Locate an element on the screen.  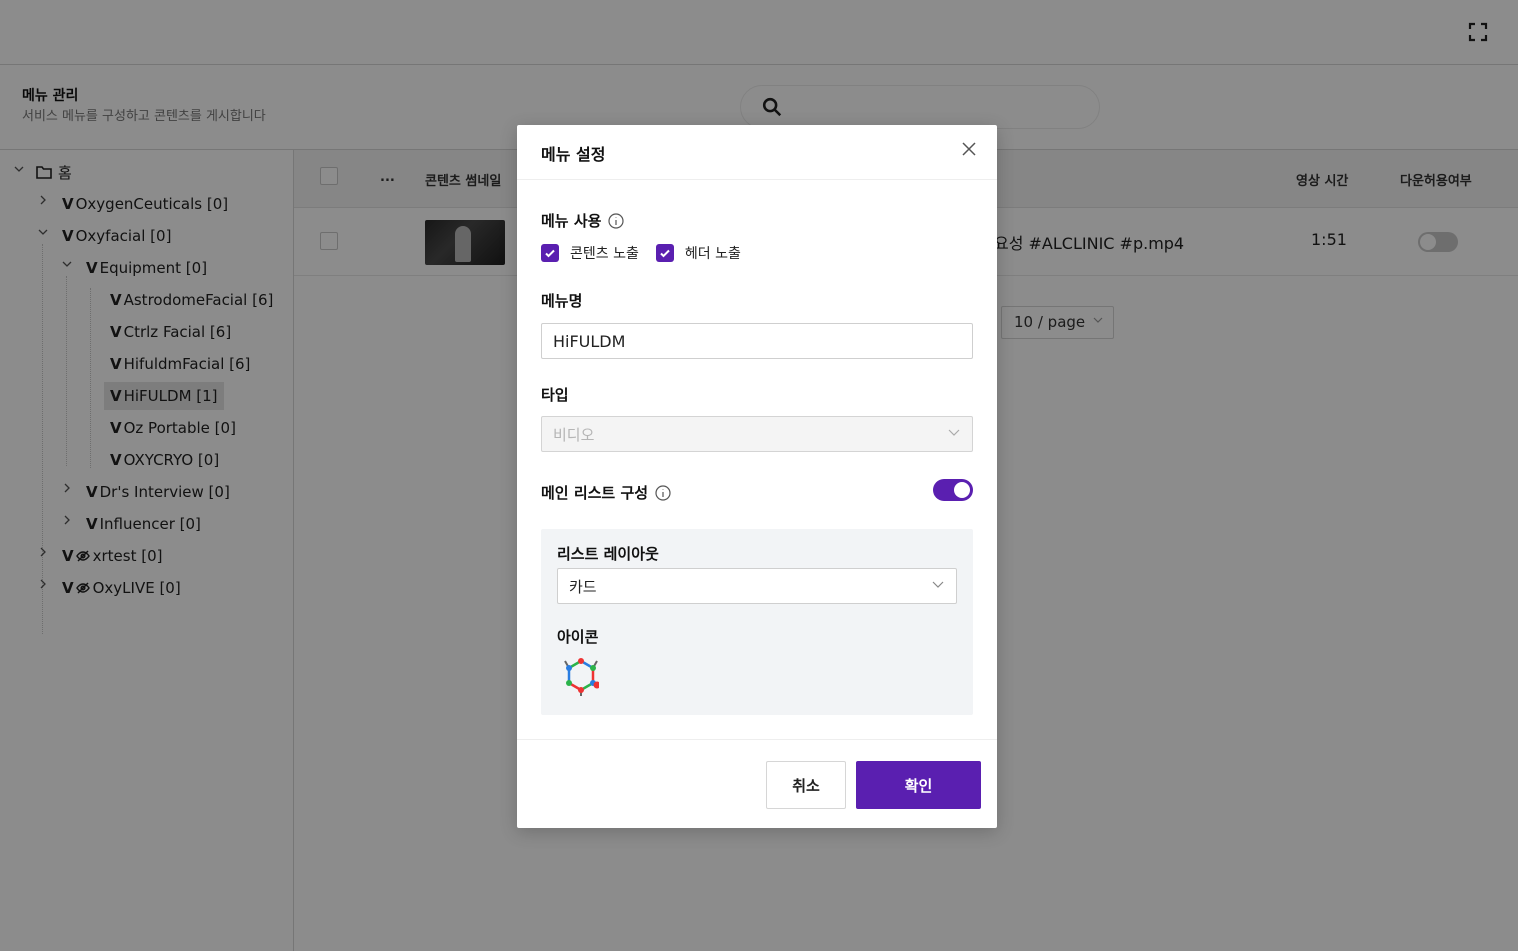
type-select: 비디오 is located at coordinates (757, 434).